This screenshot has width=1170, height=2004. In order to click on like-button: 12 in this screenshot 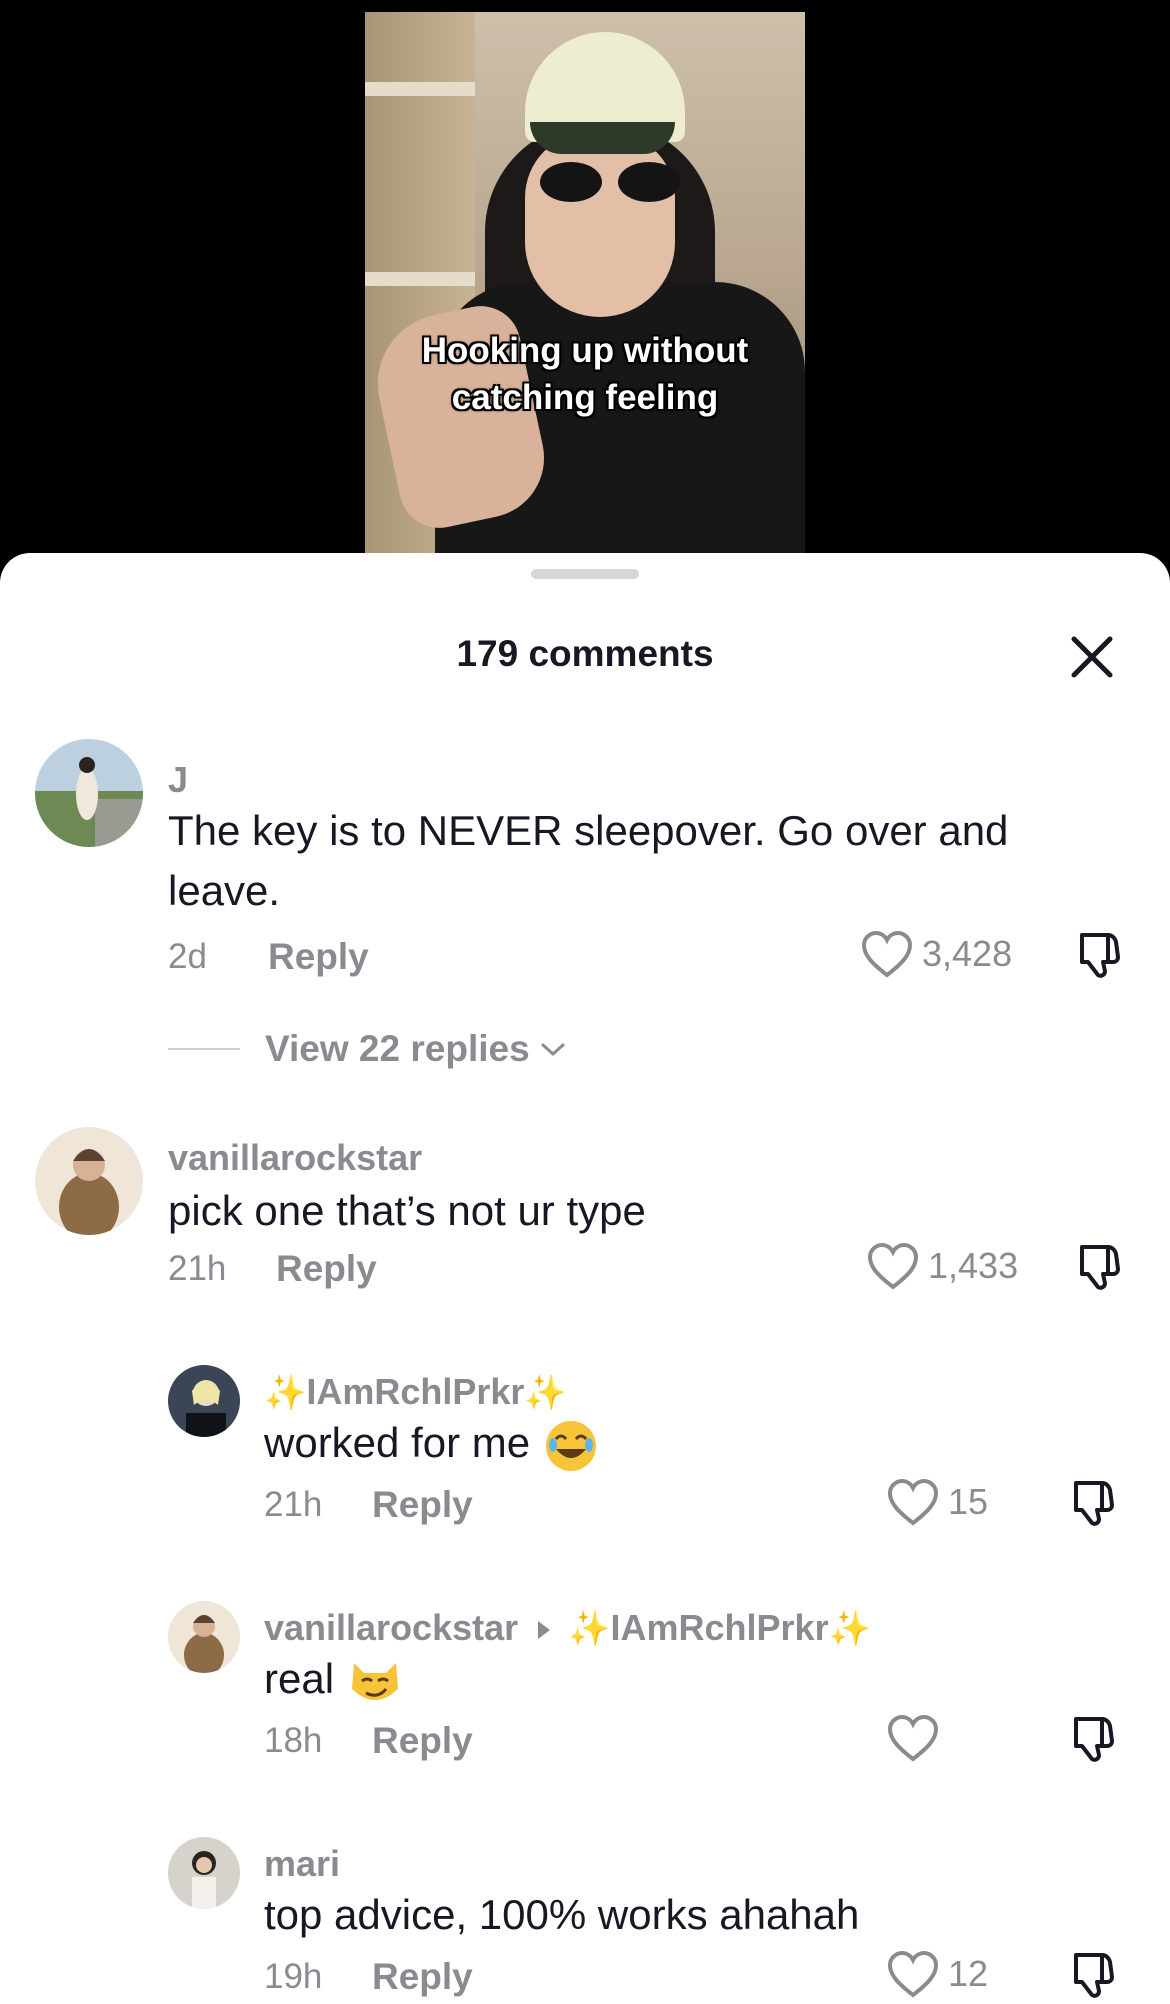, I will do `click(937, 1974)`.